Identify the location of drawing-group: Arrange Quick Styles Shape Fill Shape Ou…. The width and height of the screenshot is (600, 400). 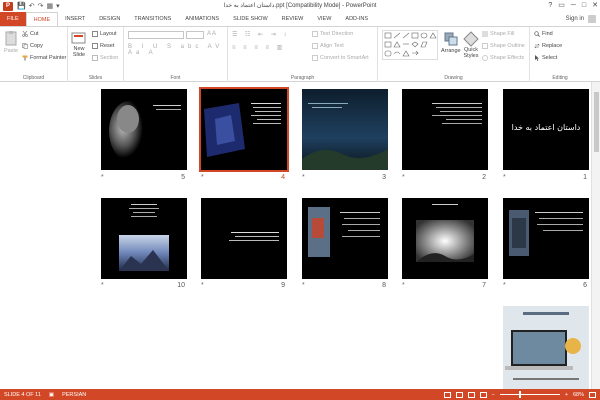
(454, 54).